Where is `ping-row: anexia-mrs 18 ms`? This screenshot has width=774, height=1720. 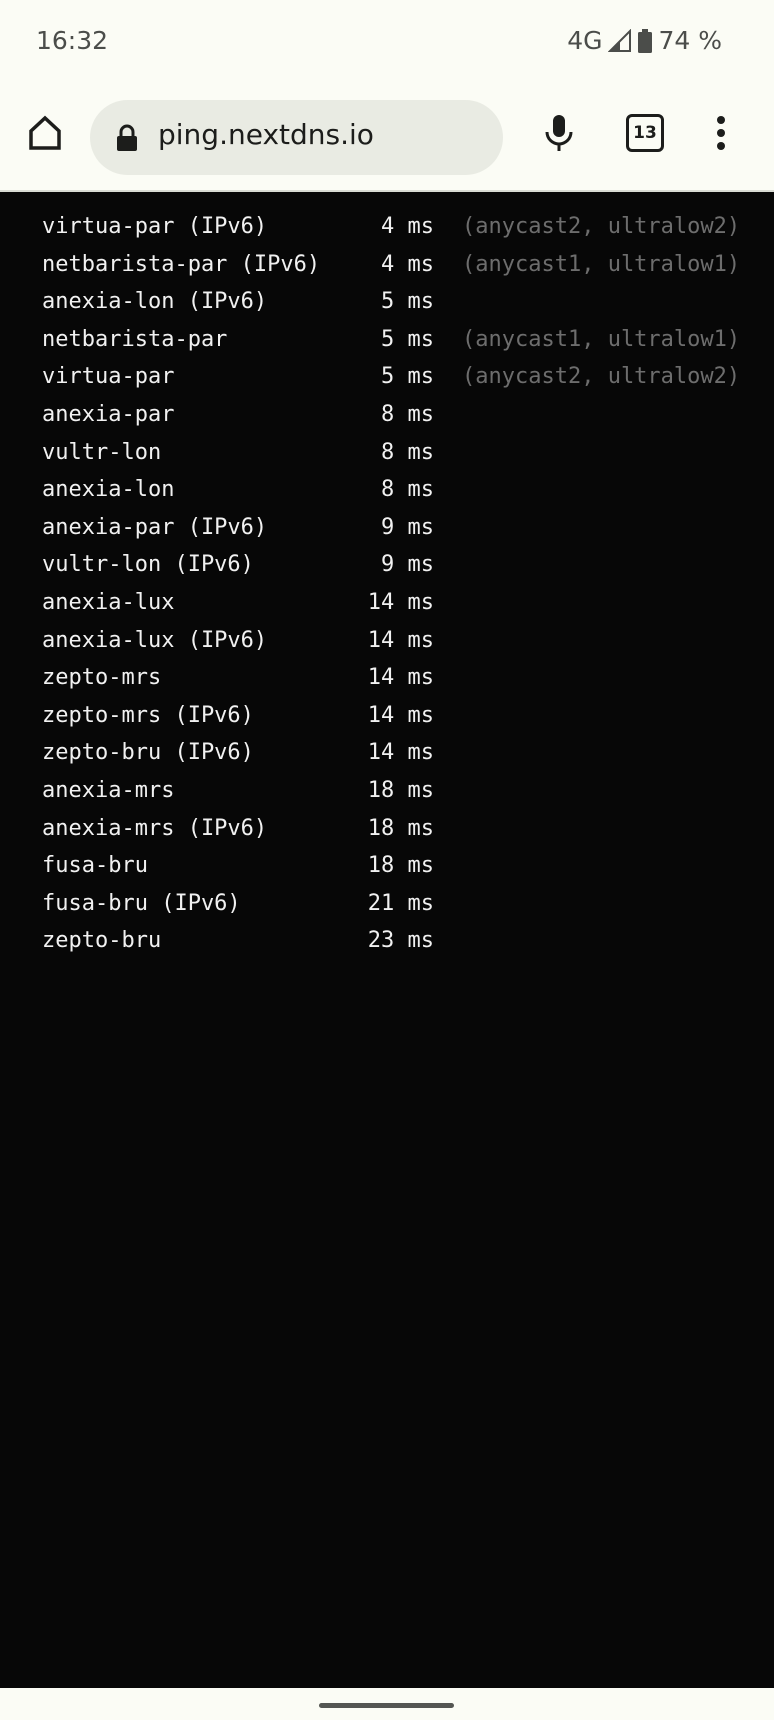
ping-row: anexia-mrs 18 ms is located at coordinates (387, 791).